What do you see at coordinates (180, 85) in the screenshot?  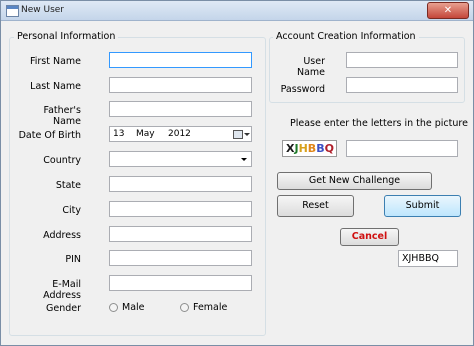 I see `last-name-field` at bounding box center [180, 85].